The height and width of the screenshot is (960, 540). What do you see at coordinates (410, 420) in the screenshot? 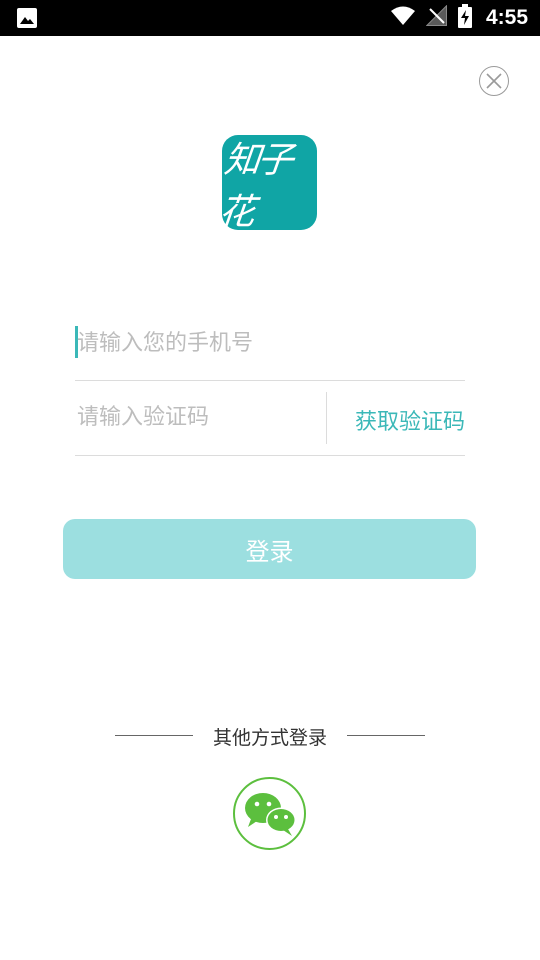
I see `get-code-button: 获取验证码` at bounding box center [410, 420].